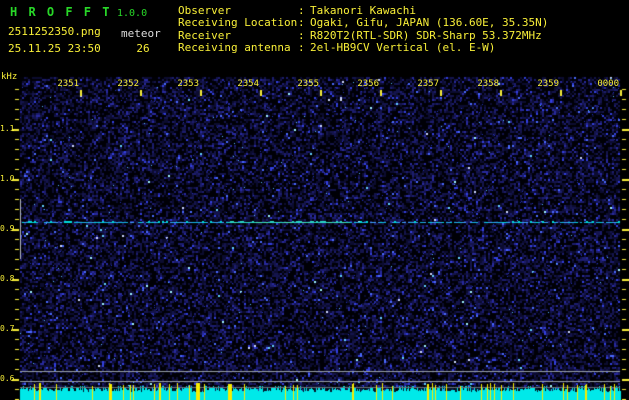 The image size is (629, 400). Describe the element at coordinates (248, 84) in the screenshot. I see `time-axis-tick-label: 2354` at that location.